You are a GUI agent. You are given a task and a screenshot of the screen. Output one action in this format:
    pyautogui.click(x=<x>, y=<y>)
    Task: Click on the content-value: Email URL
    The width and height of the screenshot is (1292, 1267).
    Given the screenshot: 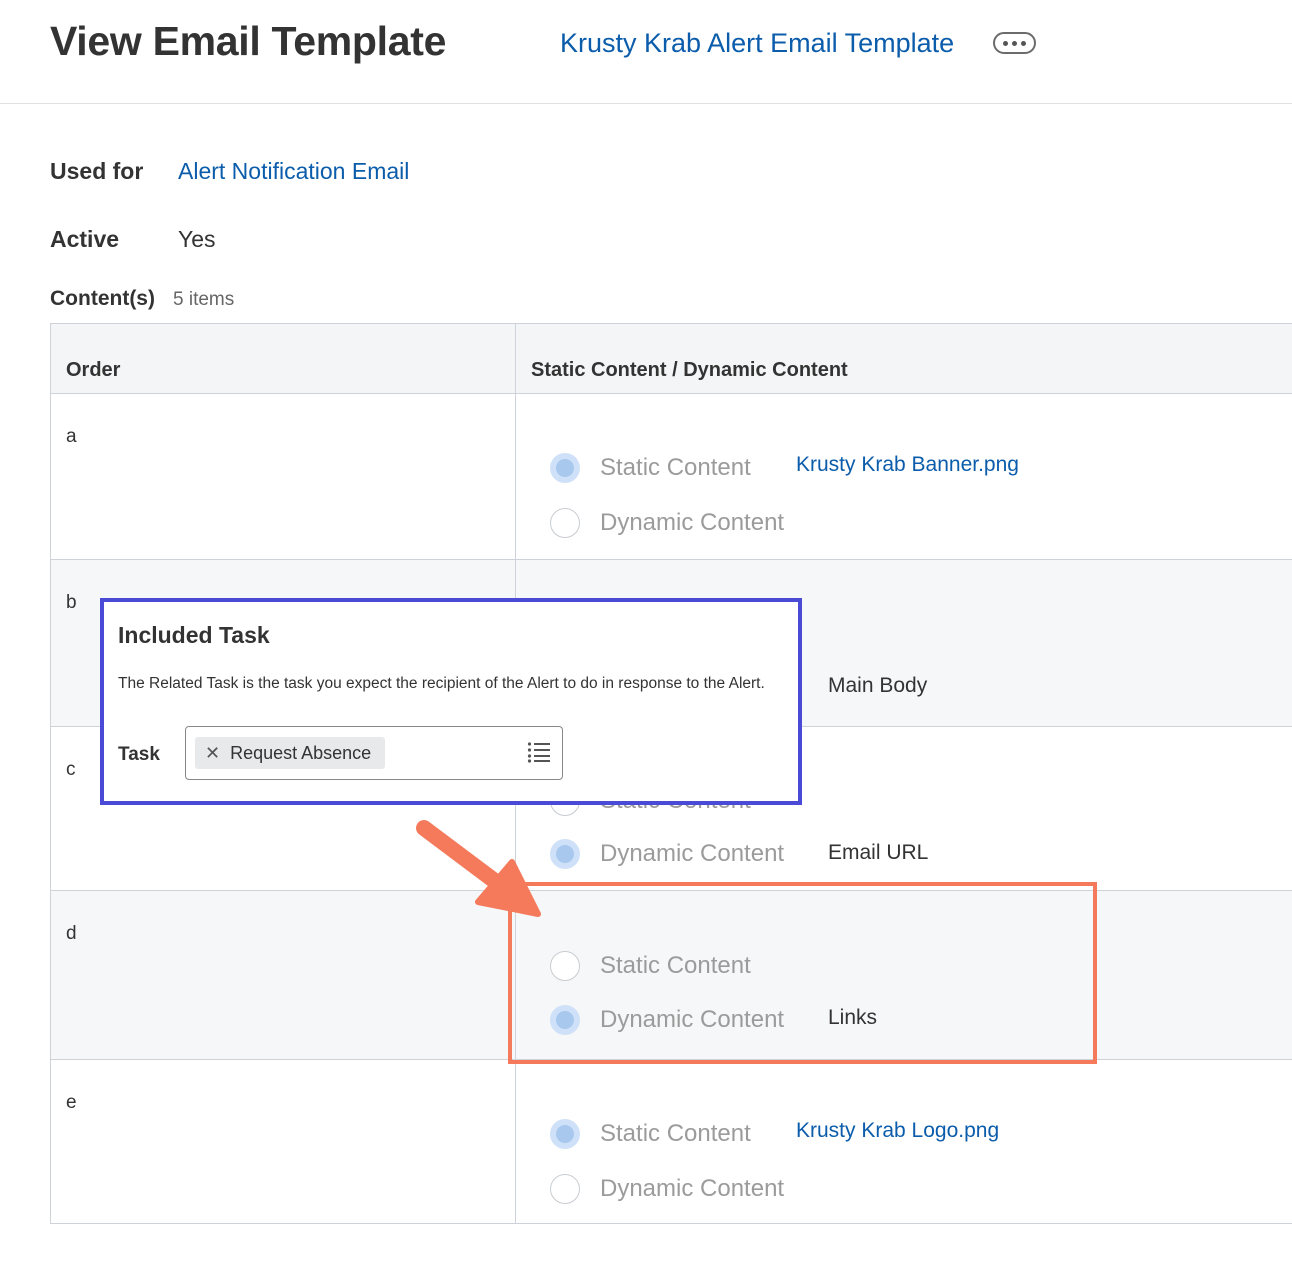 What is the action you would take?
    pyautogui.click(x=878, y=852)
    